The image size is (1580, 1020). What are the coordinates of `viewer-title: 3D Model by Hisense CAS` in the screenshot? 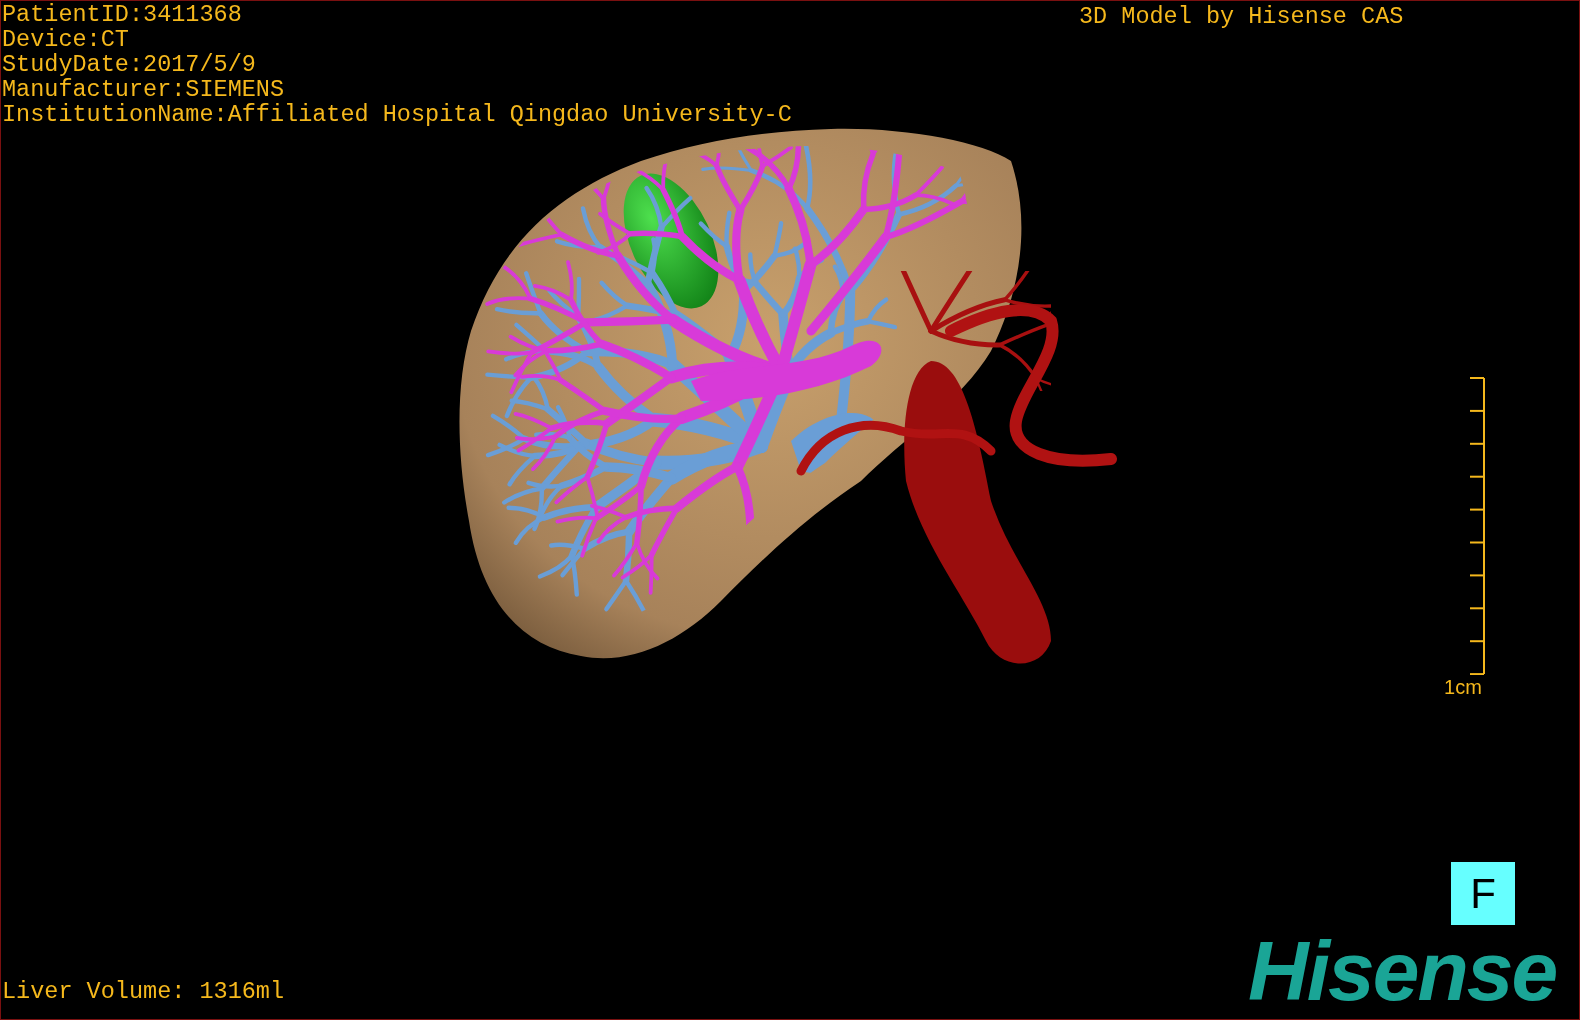 It's located at (1241, 16).